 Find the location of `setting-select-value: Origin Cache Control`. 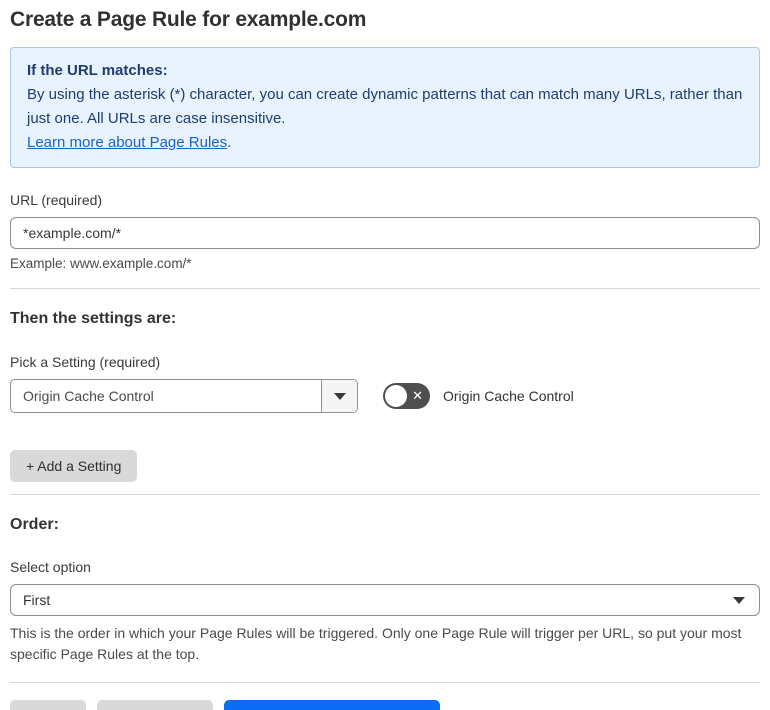

setting-select-value: Origin Cache Control is located at coordinates (88, 396).